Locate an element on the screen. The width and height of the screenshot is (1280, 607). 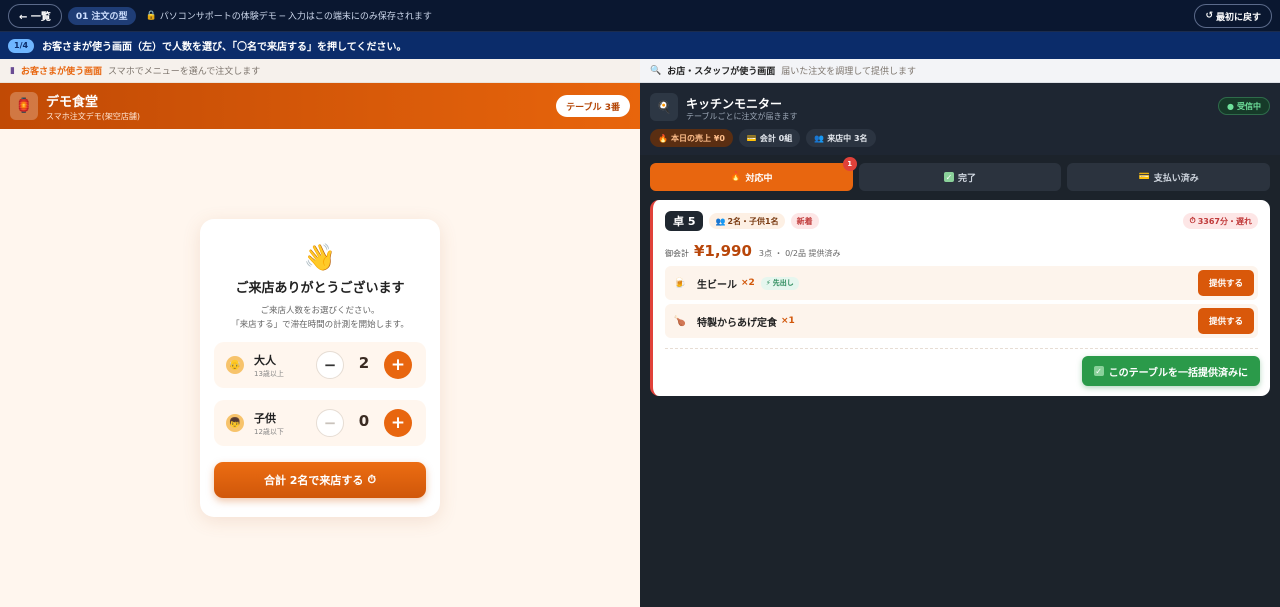
kitchen-title: キッチンモニター is located at coordinates (734, 104).